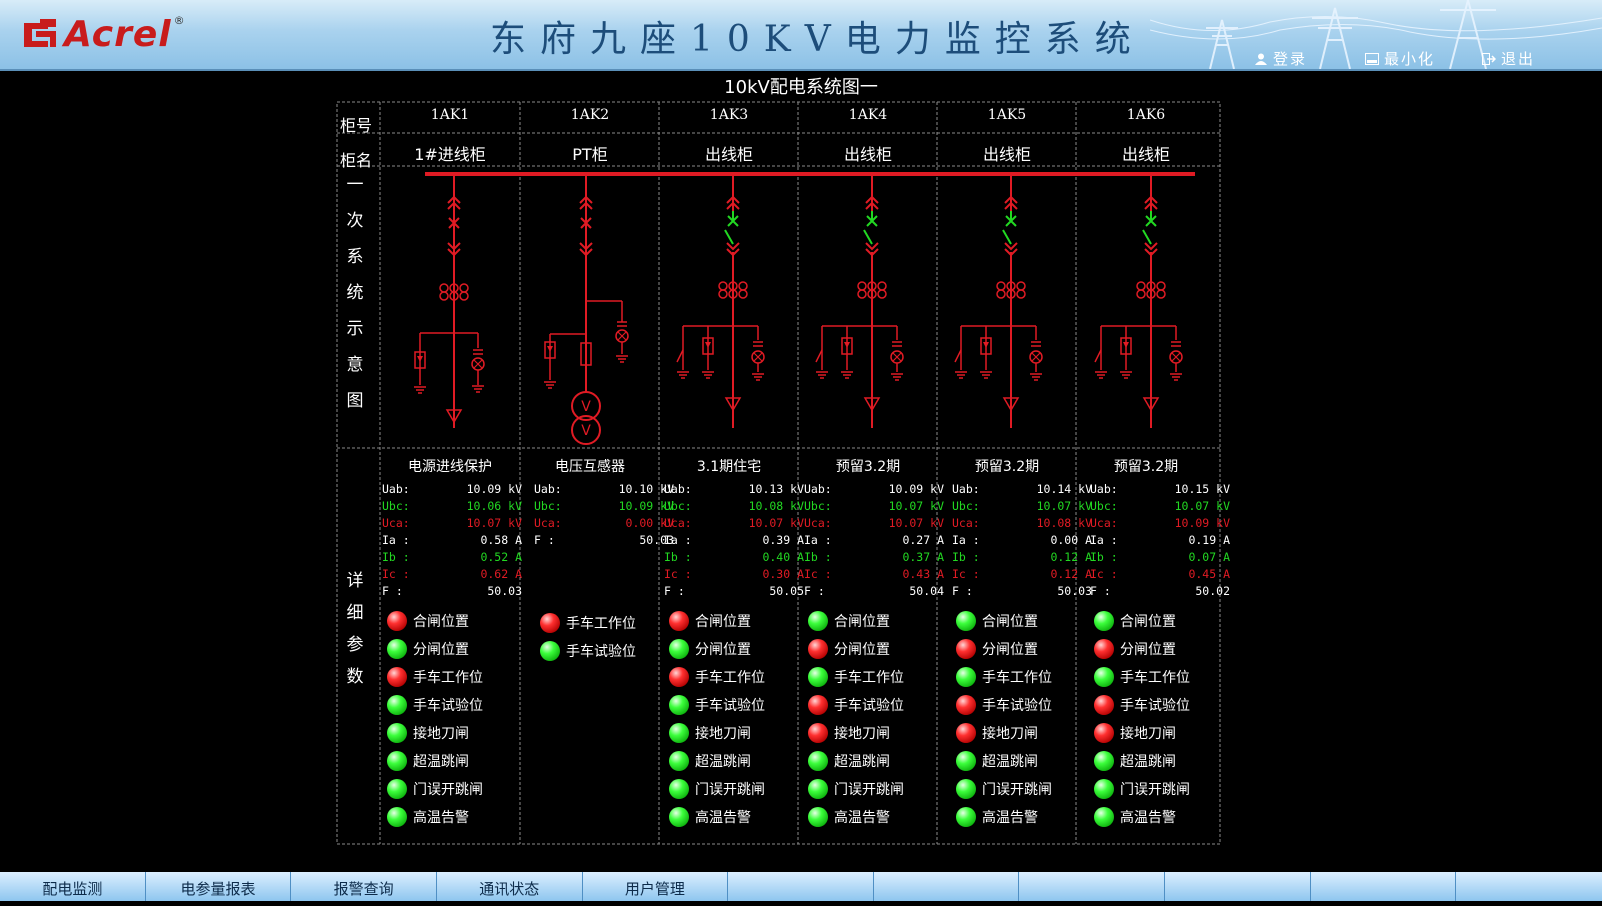 This screenshot has width=1602, height=906. What do you see at coordinates (776, 489) in the screenshot?
I see `measurement-value: 10.13 kV` at bounding box center [776, 489].